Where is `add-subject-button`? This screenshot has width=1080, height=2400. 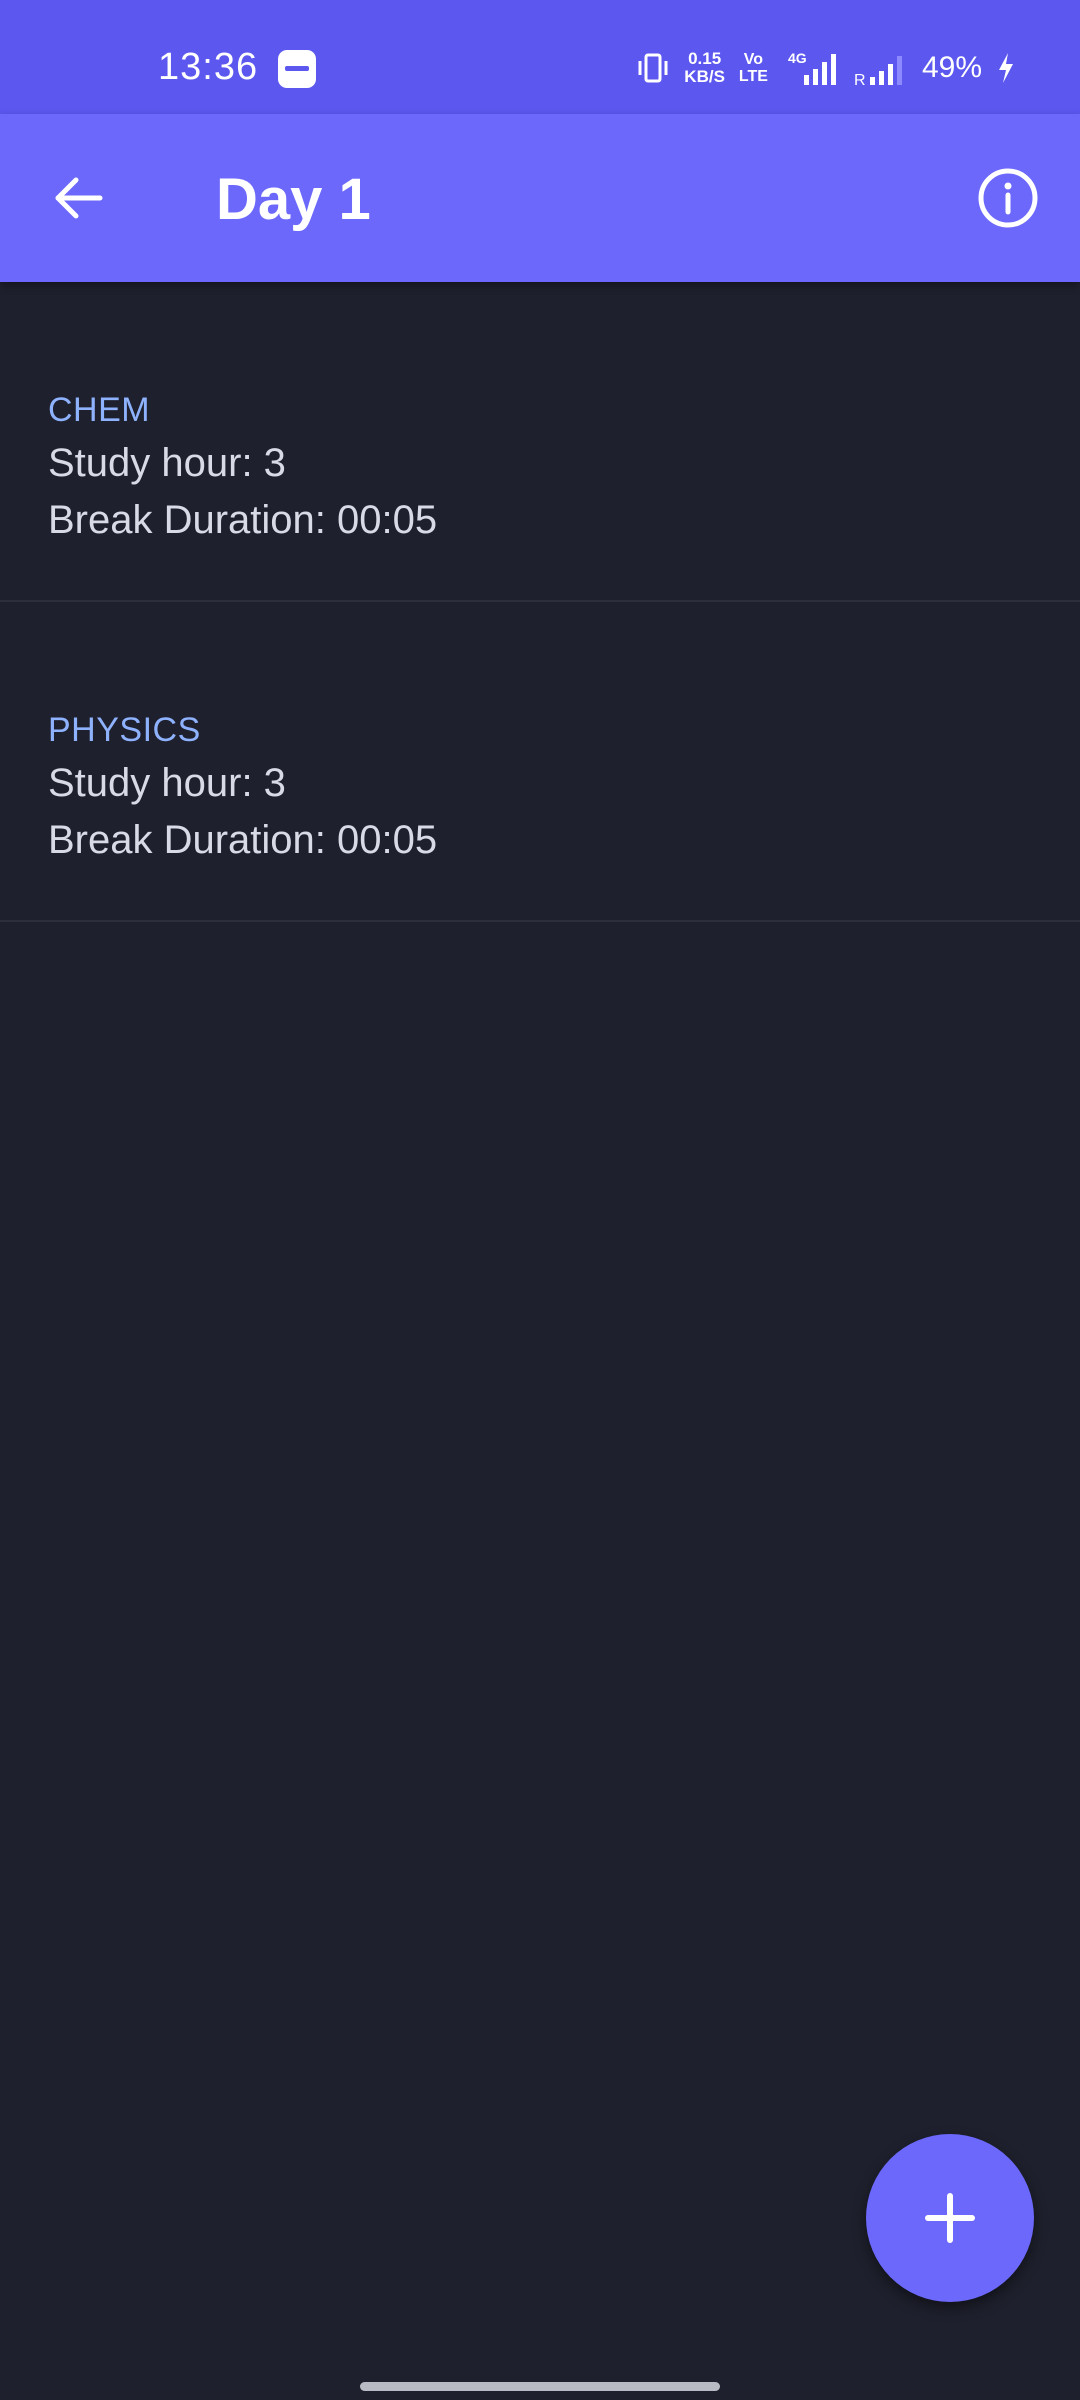 add-subject-button is located at coordinates (950, 2218).